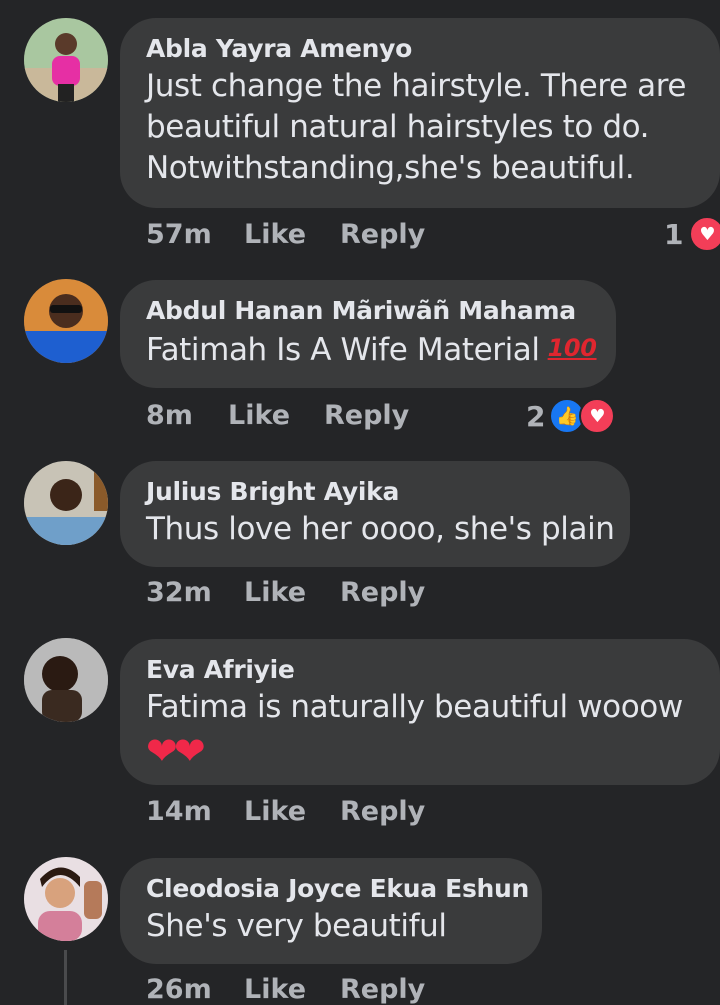  I want to click on reaction-summary: 1 ♥, so click(692, 234).